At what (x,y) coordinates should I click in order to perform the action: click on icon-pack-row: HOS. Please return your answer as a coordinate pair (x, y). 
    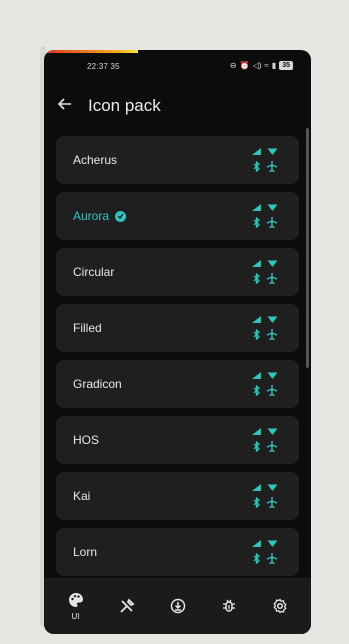
    Looking at the image, I should click on (177, 440).